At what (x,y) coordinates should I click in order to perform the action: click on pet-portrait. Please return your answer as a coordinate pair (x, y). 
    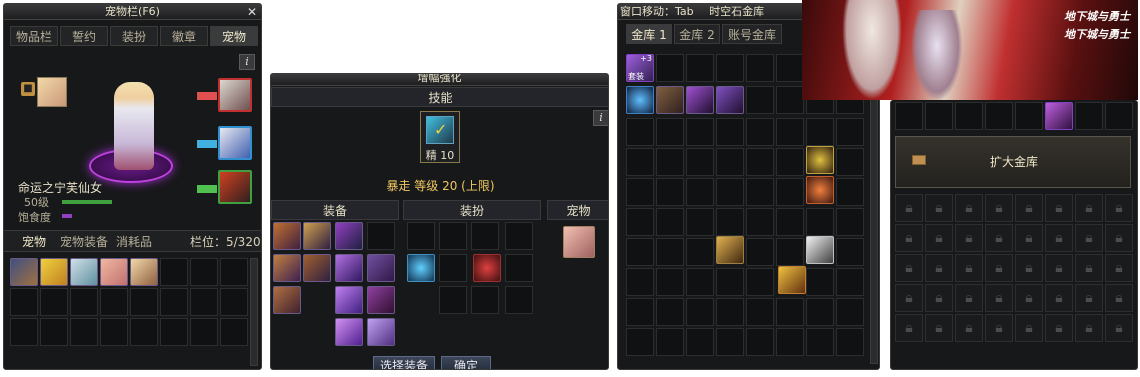
    Looking at the image, I should click on (52, 92).